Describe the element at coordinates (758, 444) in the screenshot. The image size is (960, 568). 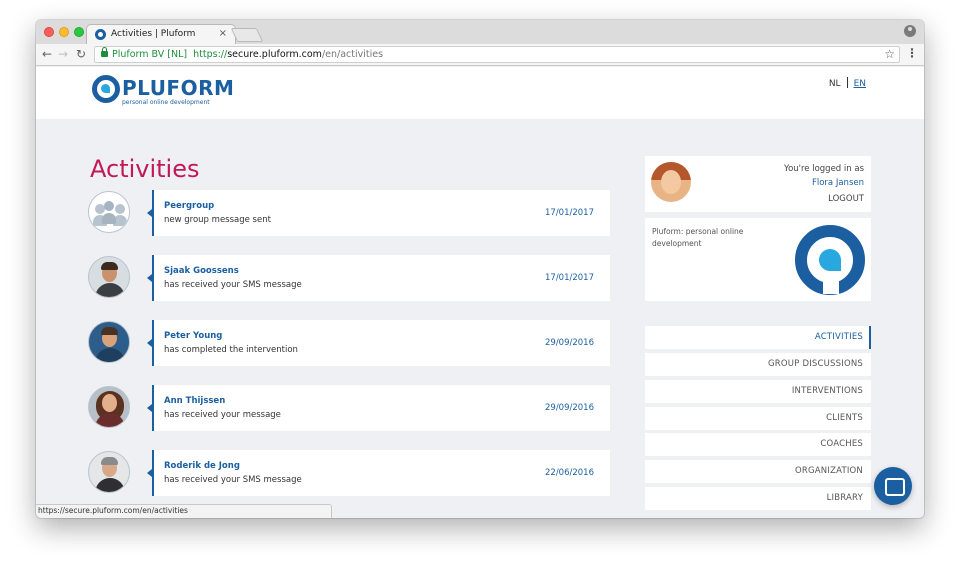
I see `nav-item-coaches: COACHES` at that location.